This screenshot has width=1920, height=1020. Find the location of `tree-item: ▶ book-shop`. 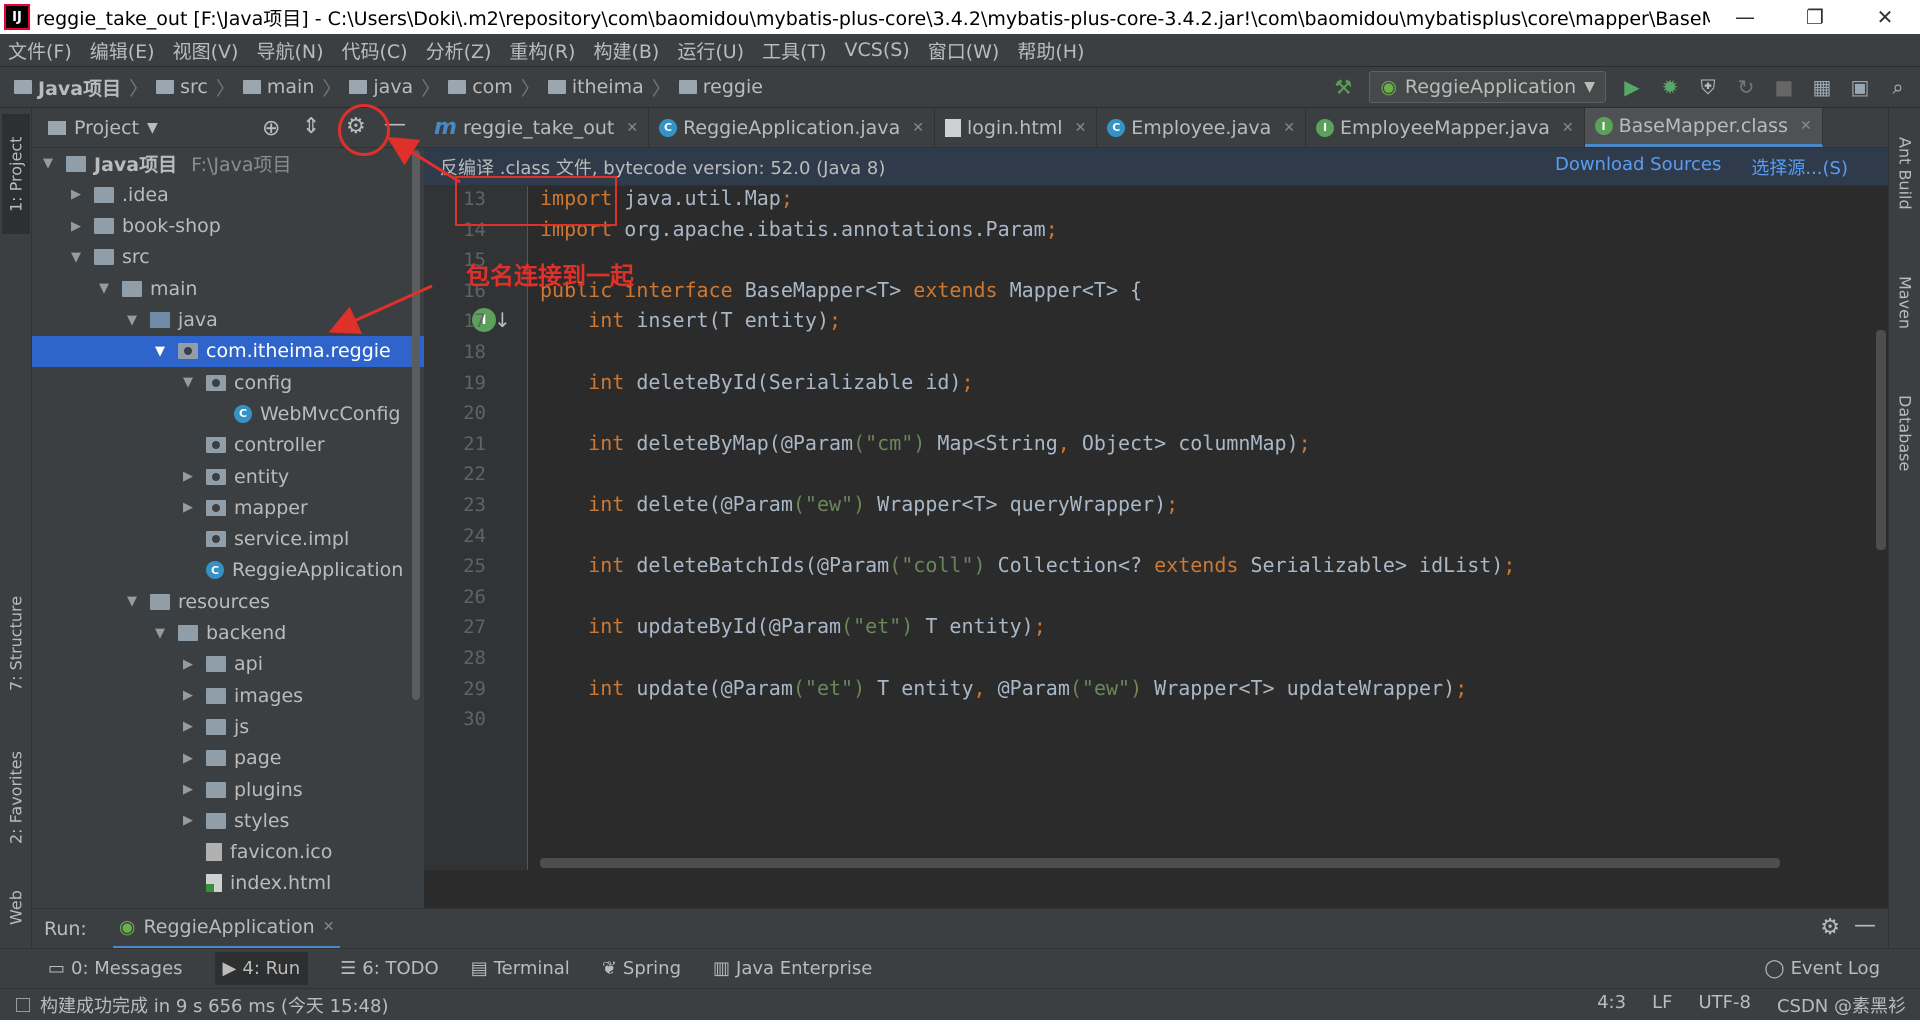

tree-item: ▶ book-shop is located at coordinates (228, 226).